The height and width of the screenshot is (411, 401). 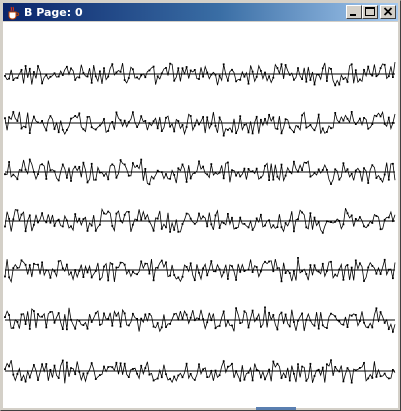 What do you see at coordinates (276, 408) in the screenshot?
I see `resize-grip` at bounding box center [276, 408].